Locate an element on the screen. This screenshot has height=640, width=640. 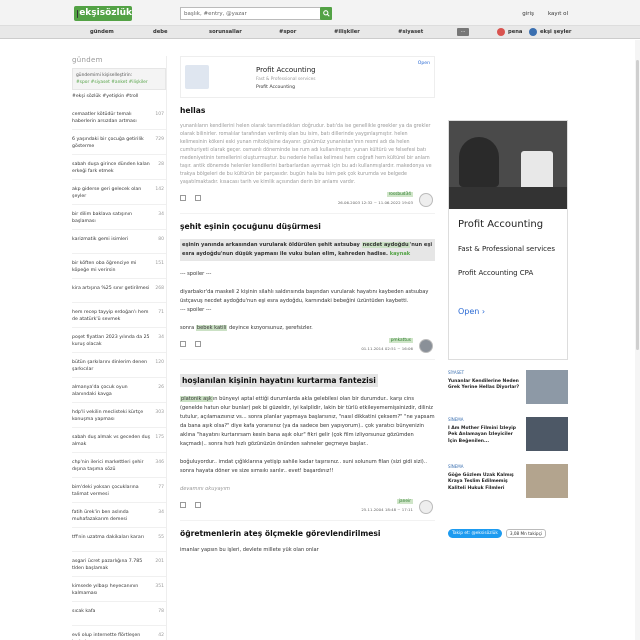
sidebar-topic-item: bir dilim baklava satışının başlaması 34 is located at coordinates (119, 217).